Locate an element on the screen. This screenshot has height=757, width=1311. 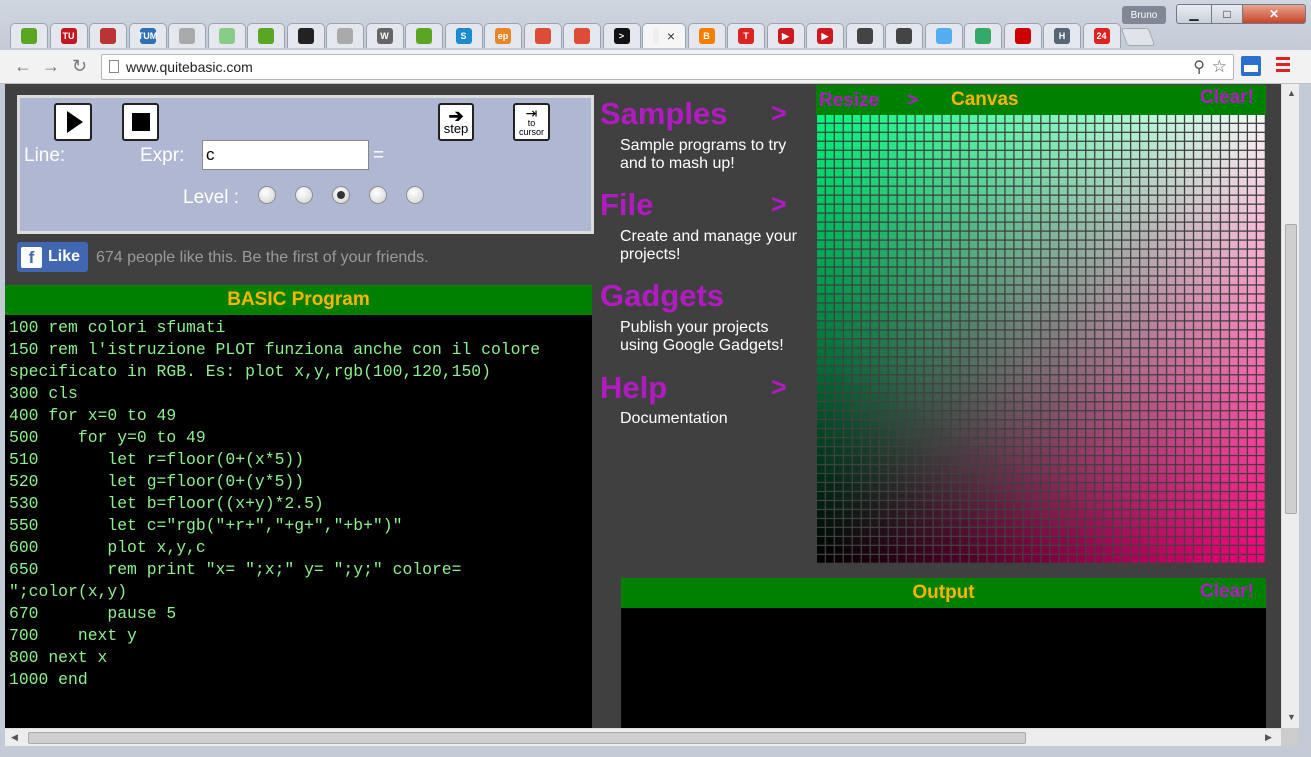
output-clear-link: Clear! is located at coordinates (1227, 592).